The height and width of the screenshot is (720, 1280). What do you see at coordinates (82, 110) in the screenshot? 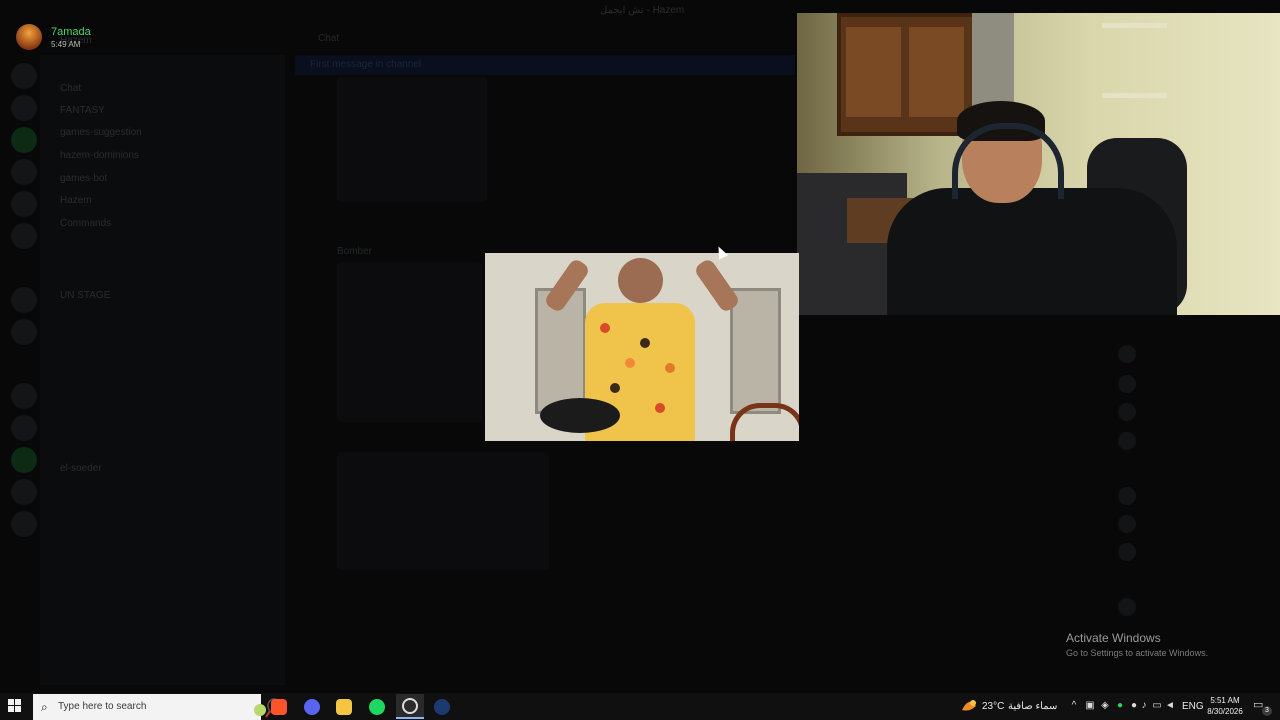
I see `channel-item: FANTASY` at bounding box center [82, 110].